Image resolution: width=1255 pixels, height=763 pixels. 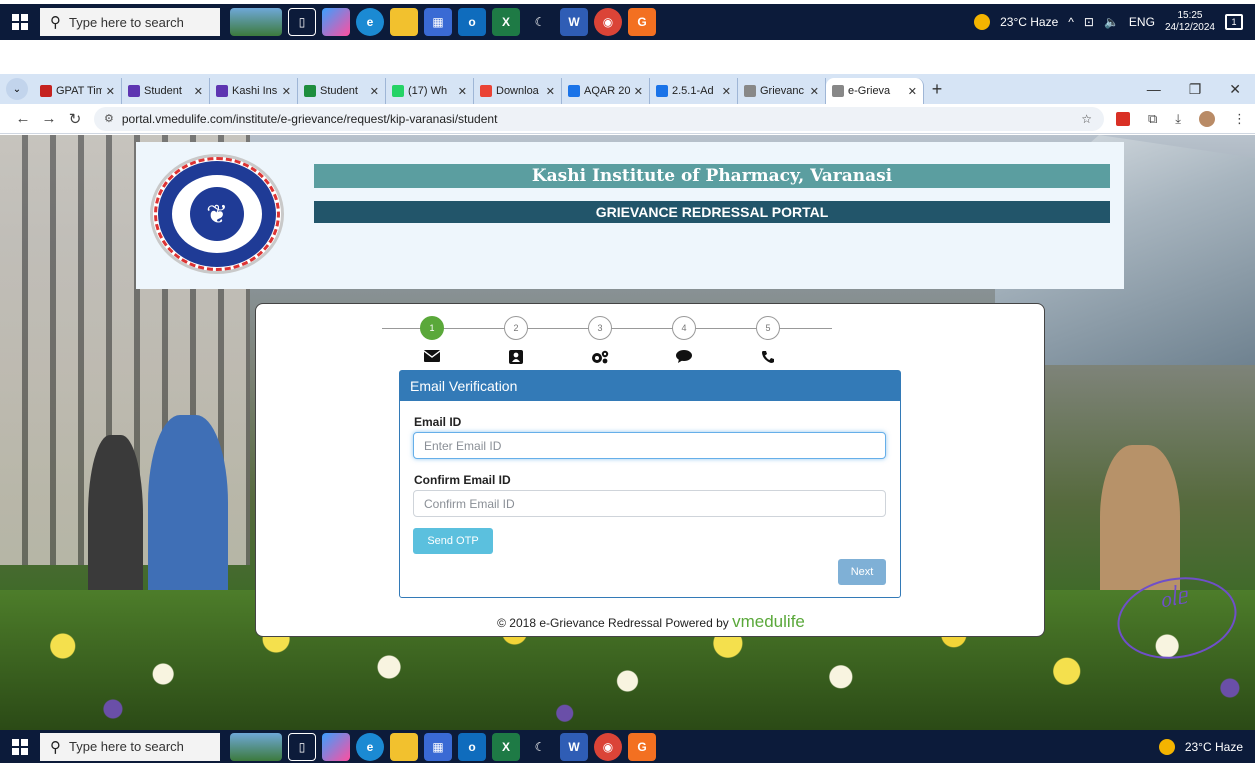 I want to click on notification-count: 1, so click(x=1234, y=22).